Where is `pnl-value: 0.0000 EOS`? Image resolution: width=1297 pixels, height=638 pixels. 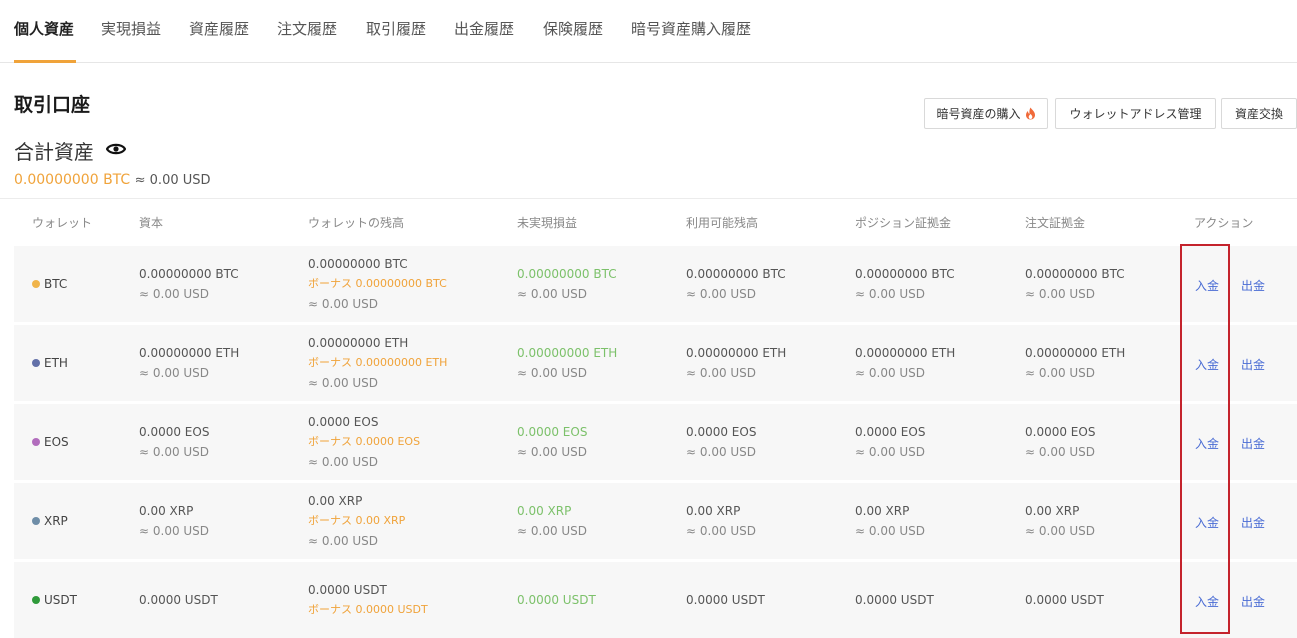
pnl-value: 0.0000 EOS is located at coordinates (552, 432).